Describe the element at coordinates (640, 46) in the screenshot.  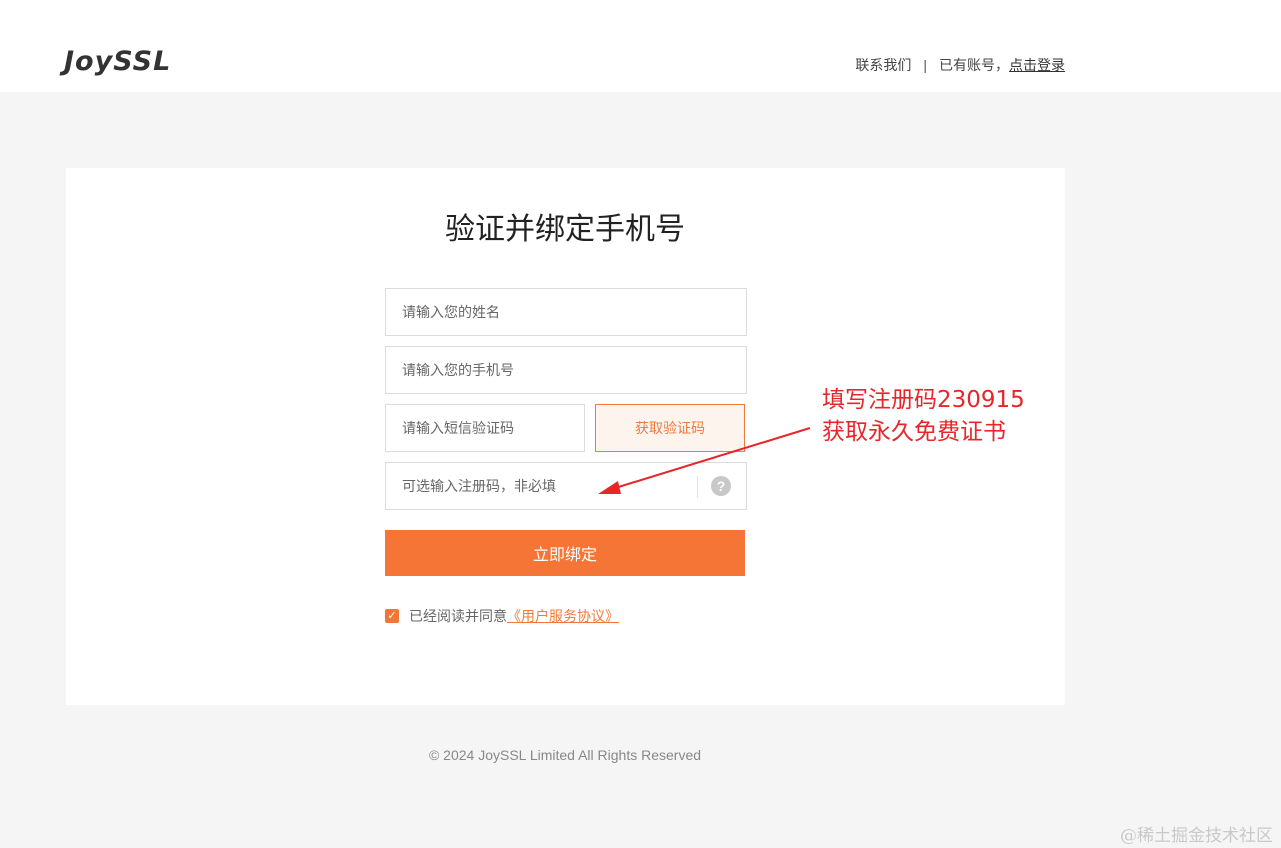
I see `site-header: JoySSL 联系我们 | 已有账号，点击登录` at that location.